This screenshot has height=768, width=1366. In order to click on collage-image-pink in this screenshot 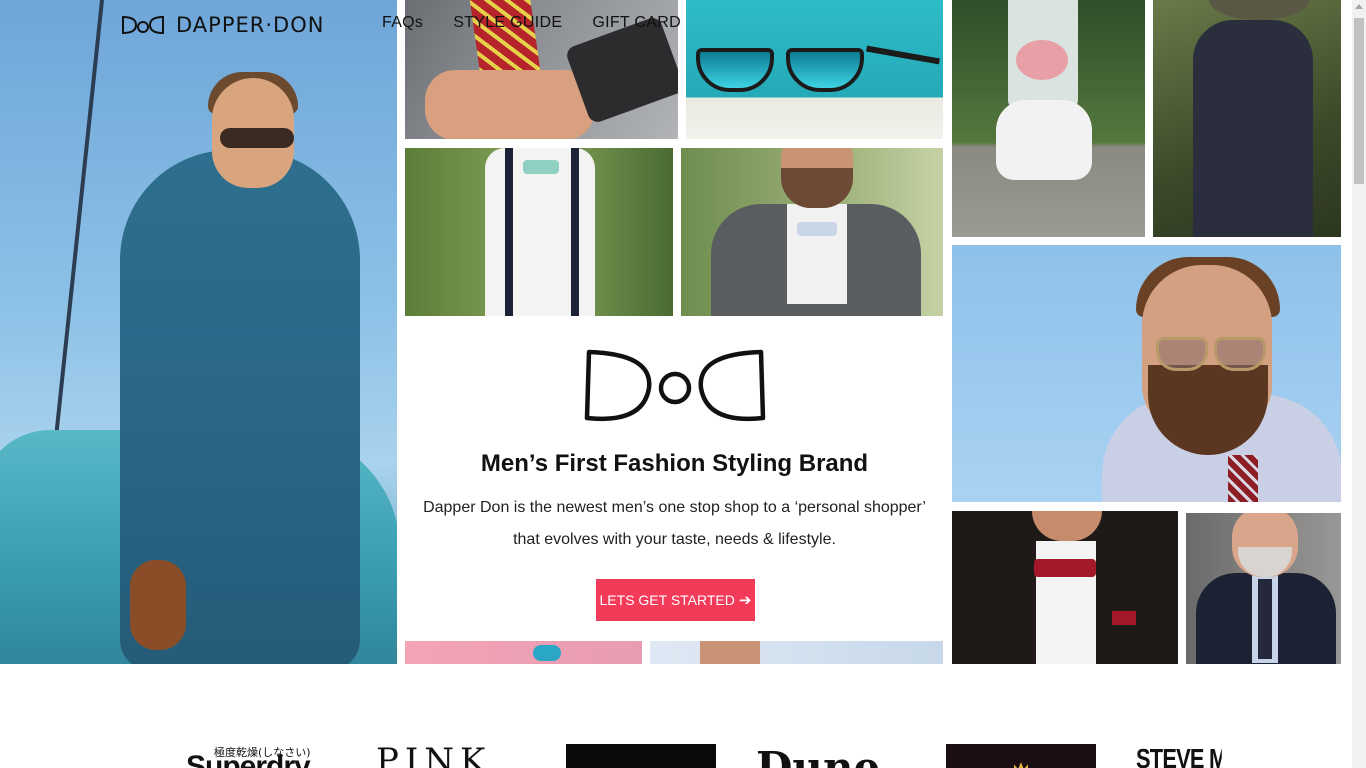, I will do `click(523, 652)`.